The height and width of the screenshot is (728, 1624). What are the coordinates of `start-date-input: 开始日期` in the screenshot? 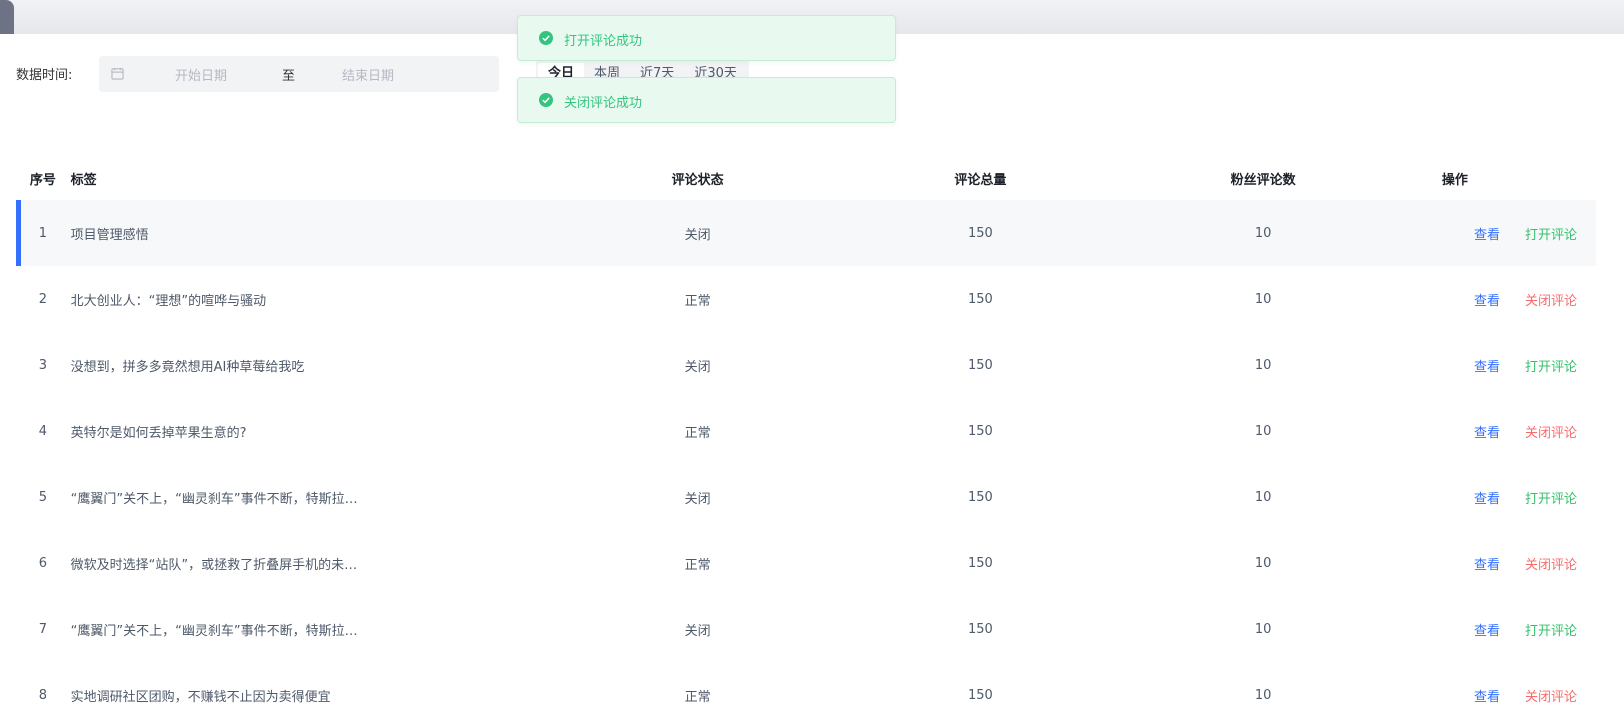 It's located at (201, 74).